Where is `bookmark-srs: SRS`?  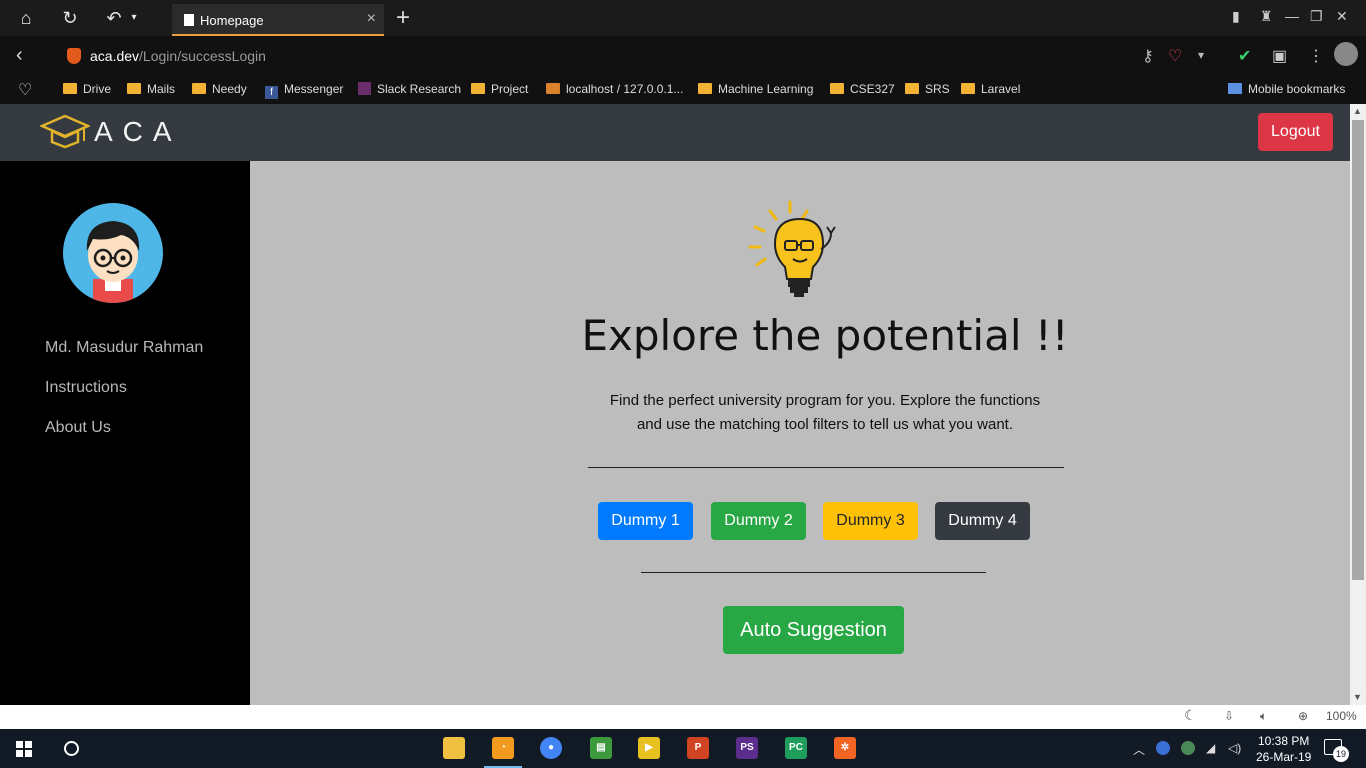 bookmark-srs: SRS is located at coordinates (927, 89).